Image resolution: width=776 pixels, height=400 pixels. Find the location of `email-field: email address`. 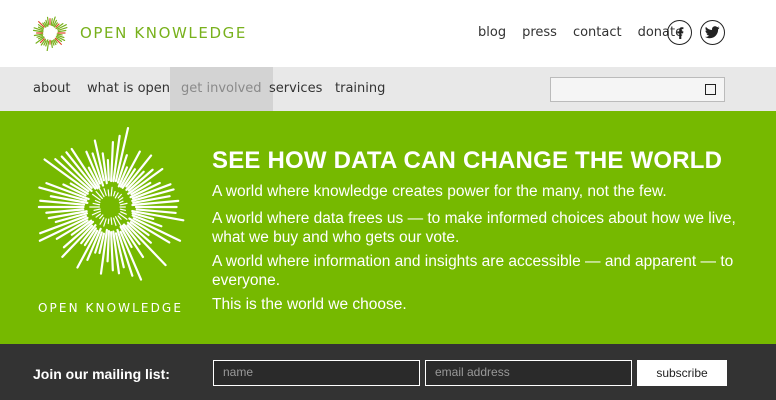

email-field: email address is located at coordinates (528, 373).